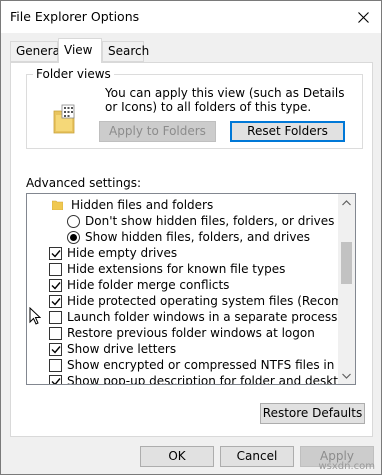 The height and width of the screenshot is (475, 382). I want to click on cancel-button: Cancel, so click(257, 456).